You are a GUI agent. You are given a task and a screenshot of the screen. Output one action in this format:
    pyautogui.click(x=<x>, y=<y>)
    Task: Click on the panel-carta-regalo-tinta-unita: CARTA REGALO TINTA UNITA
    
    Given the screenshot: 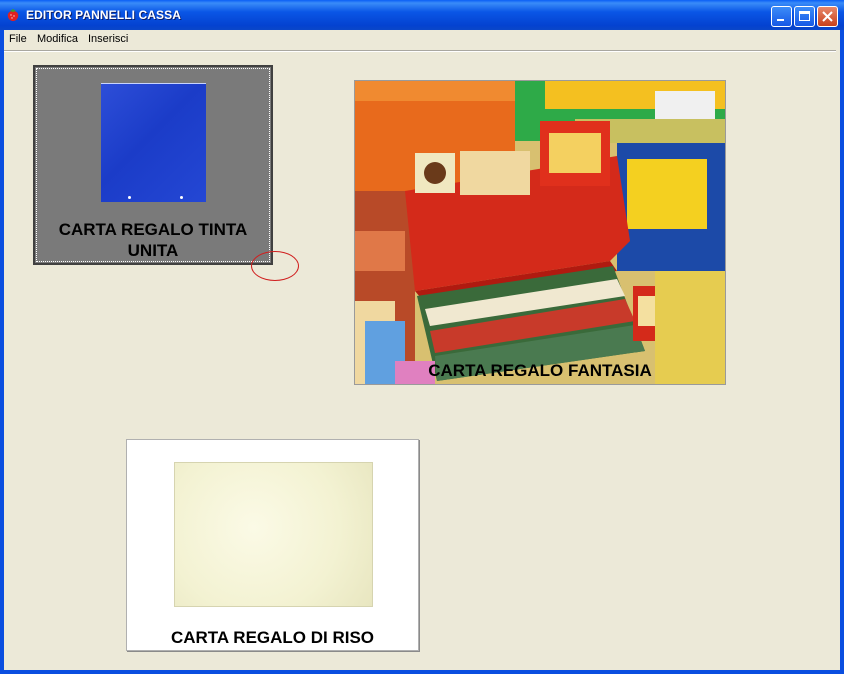 What is the action you would take?
    pyautogui.click(x=153, y=165)
    